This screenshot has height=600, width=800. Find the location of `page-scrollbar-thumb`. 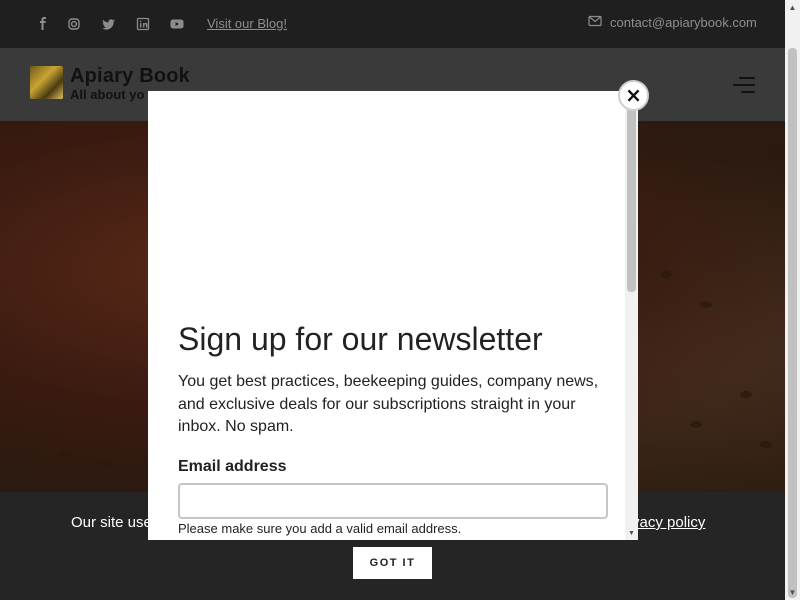

page-scrollbar-thumb is located at coordinates (792, 323).